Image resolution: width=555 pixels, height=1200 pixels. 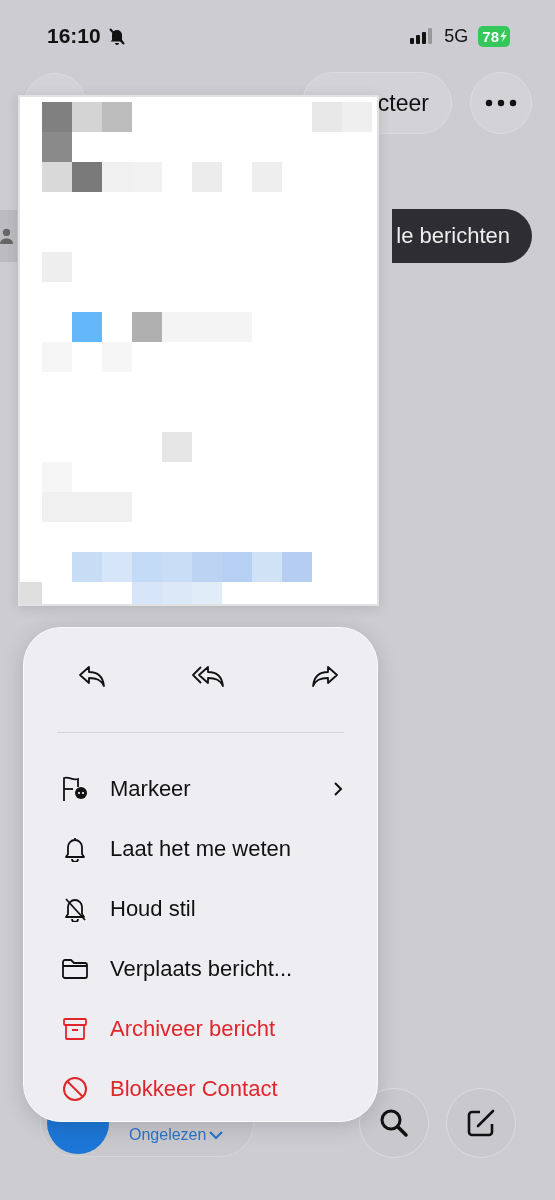 What do you see at coordinates (422, 36) in the screenshot?
I see `signal-icon` at bounding box center [422, 36].